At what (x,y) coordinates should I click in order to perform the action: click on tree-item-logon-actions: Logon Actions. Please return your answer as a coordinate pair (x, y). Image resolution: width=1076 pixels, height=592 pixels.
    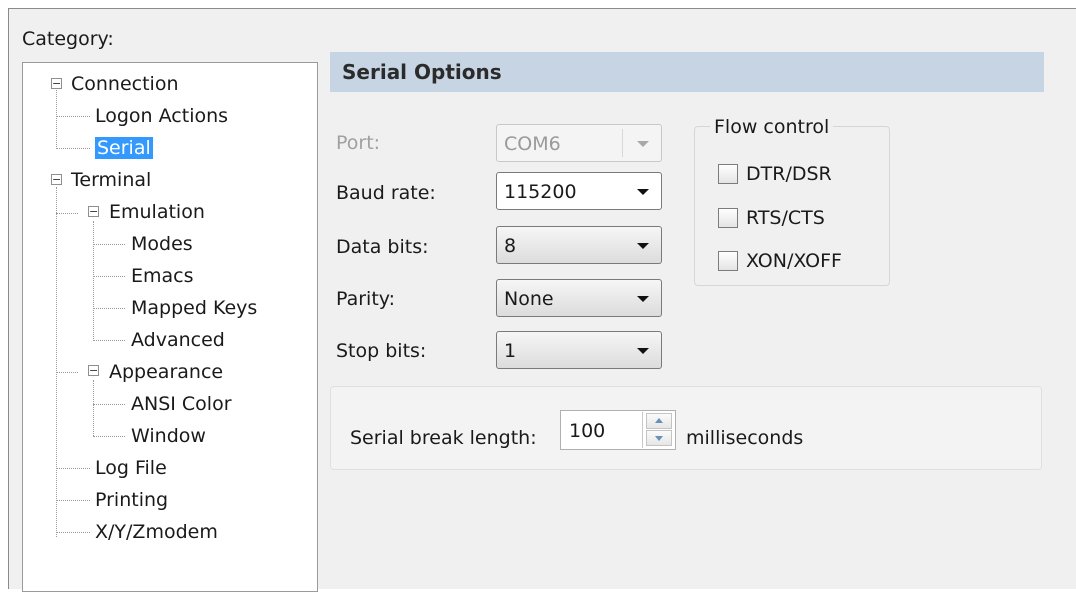
    Looking at the image, I should click on (161, 116).